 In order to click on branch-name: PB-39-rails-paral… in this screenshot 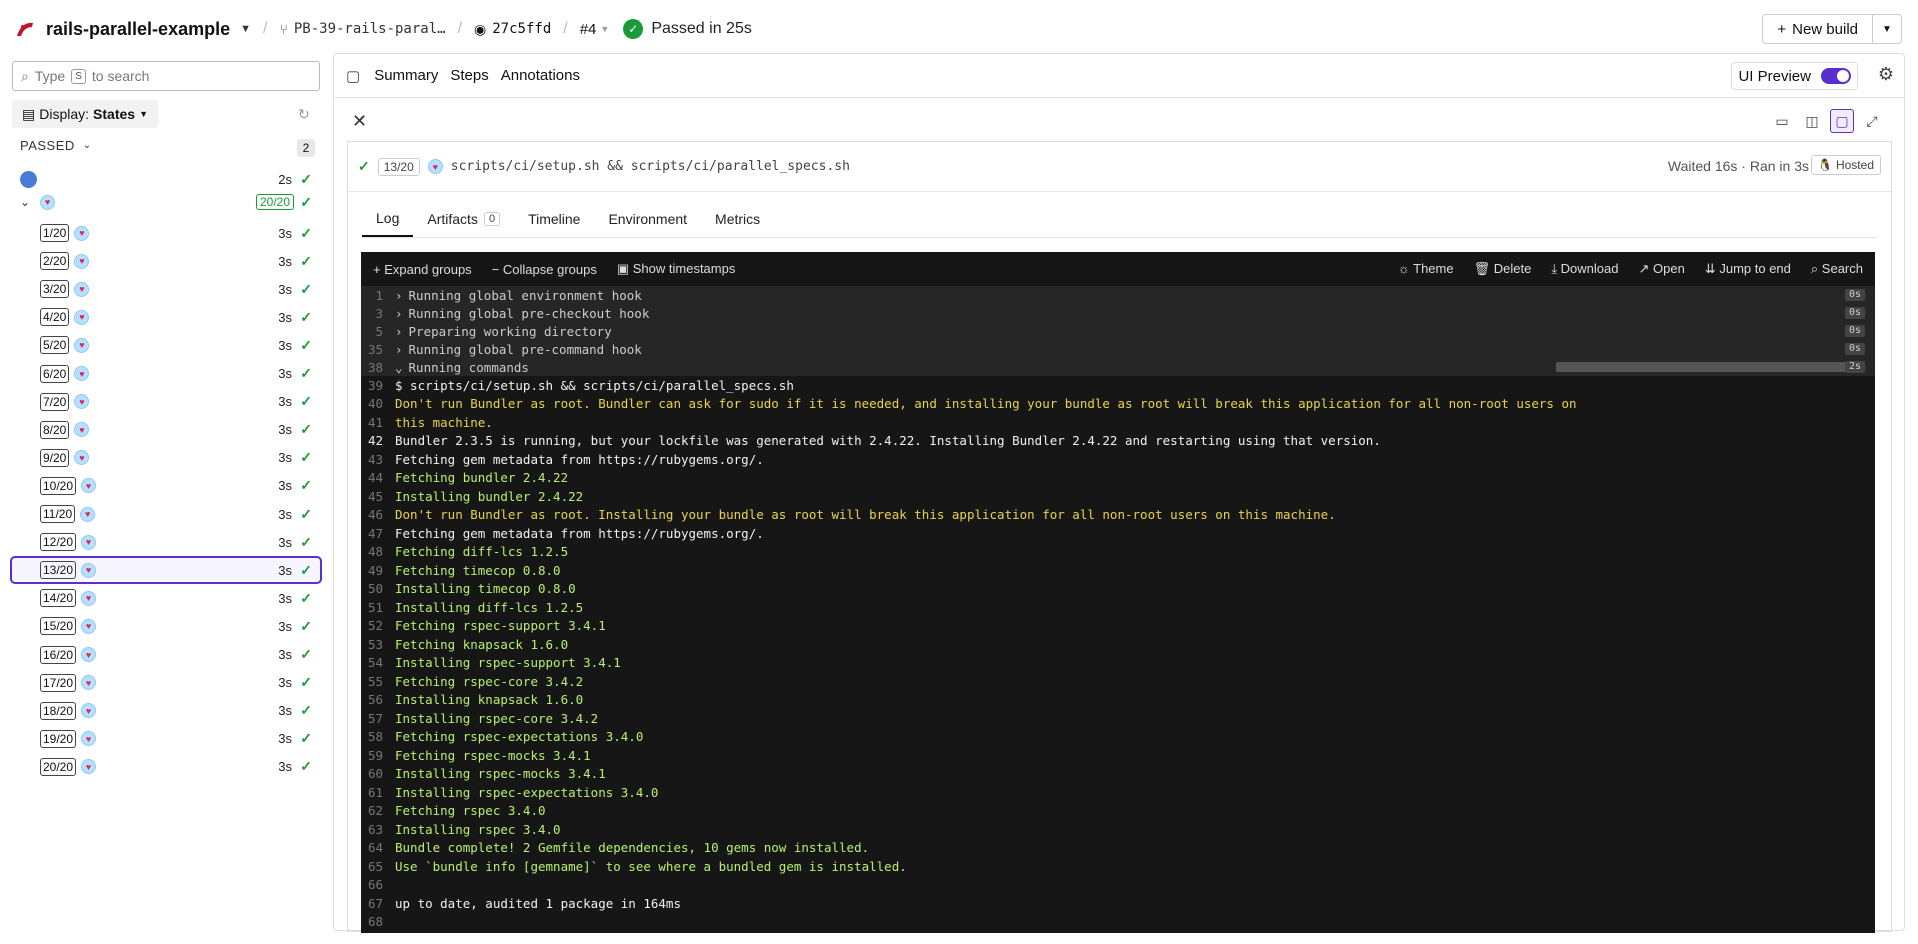, I will do `click(369, 29)`.